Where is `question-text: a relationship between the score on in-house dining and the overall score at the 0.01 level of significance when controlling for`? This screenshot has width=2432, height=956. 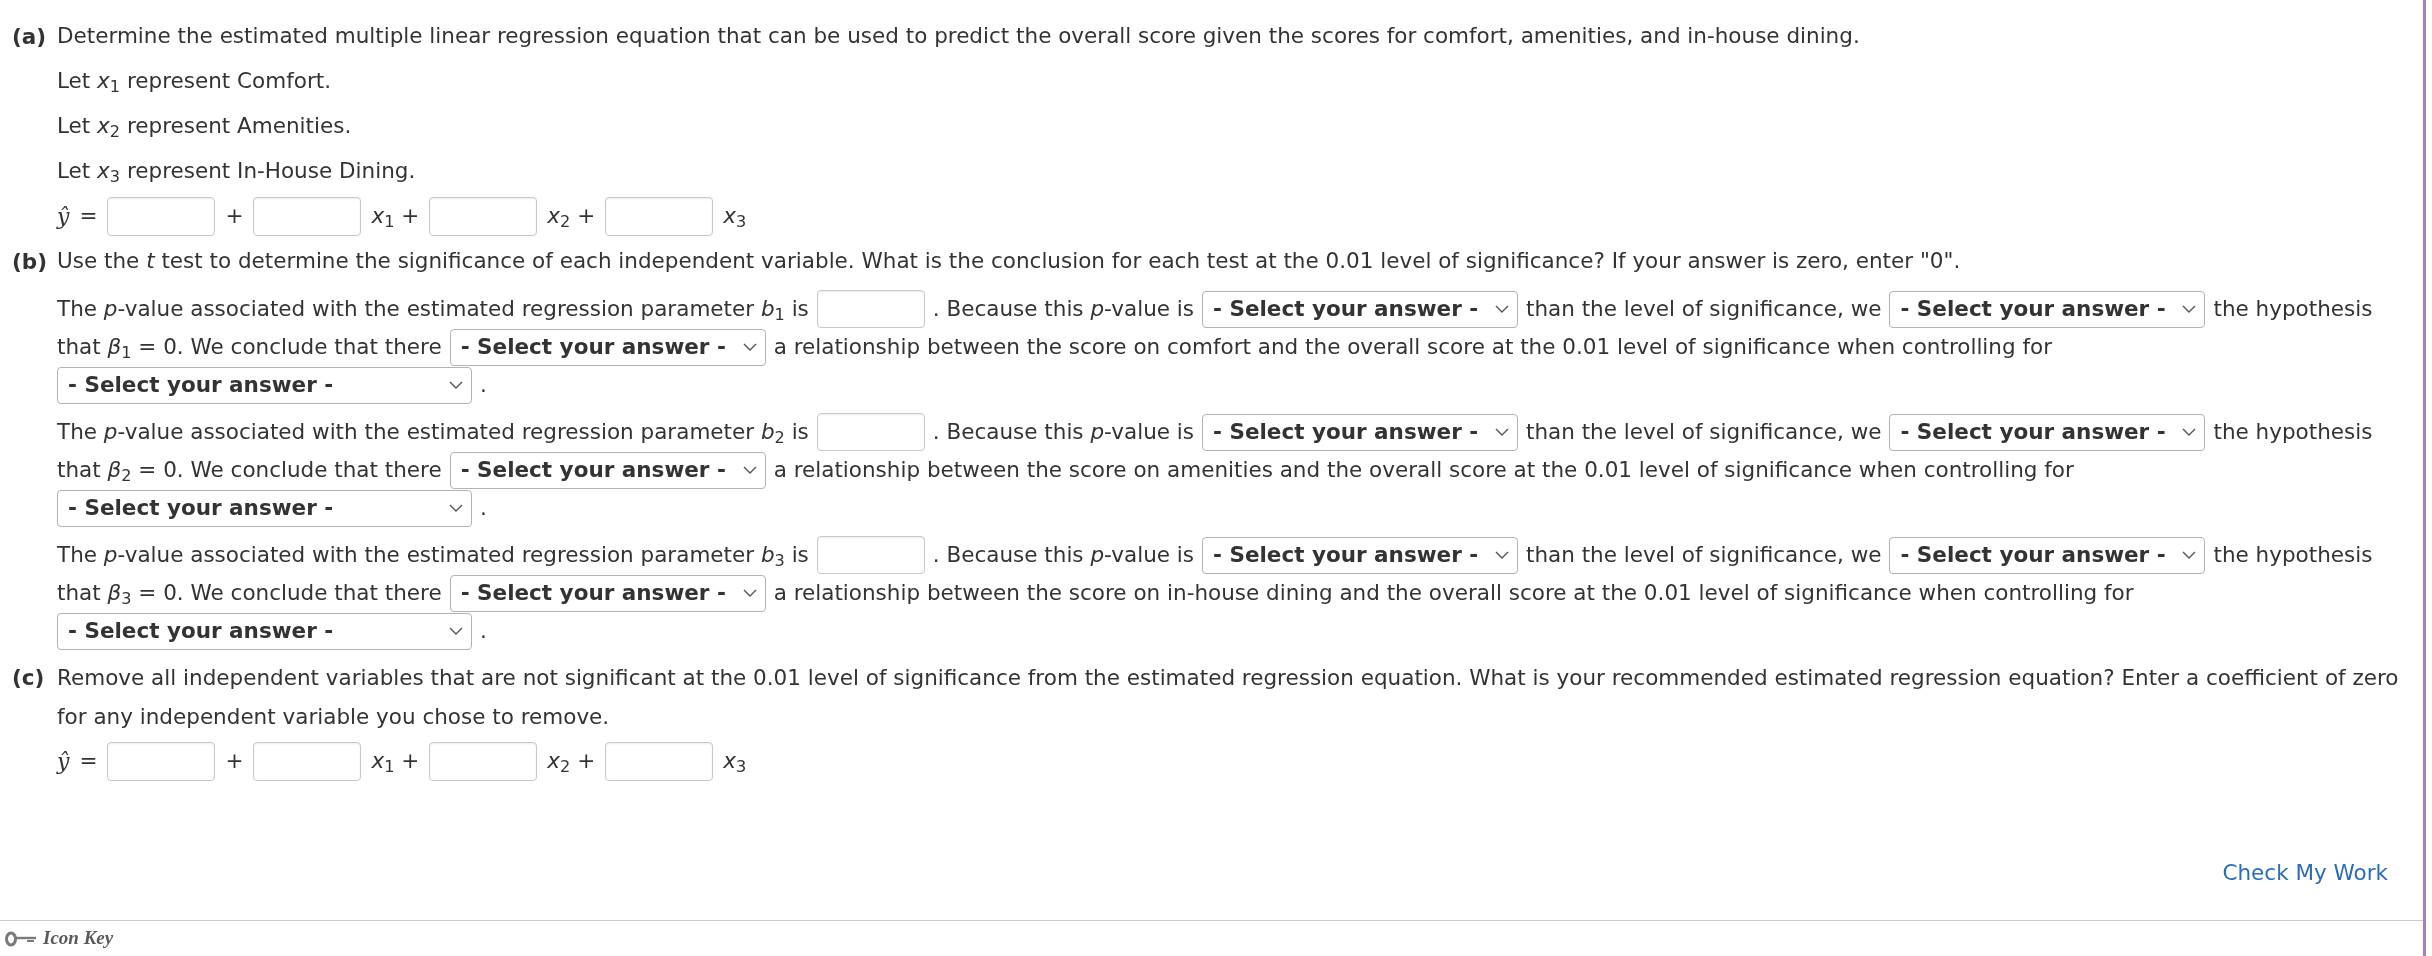
question-text: a relationship between the score on in-house dining and the overall score at the 0.01 level of significance when controlling for is located at coordinates (1453, 592).